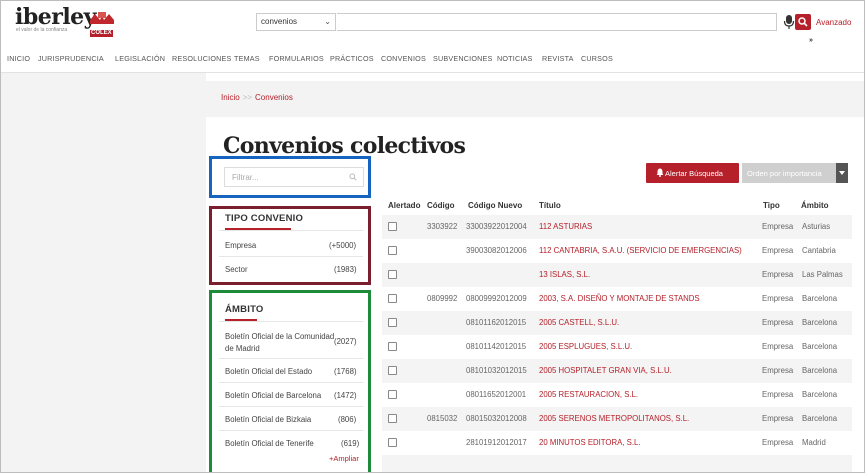 The image size is (865, 473). I want to click on search-input, so click(557, 22).